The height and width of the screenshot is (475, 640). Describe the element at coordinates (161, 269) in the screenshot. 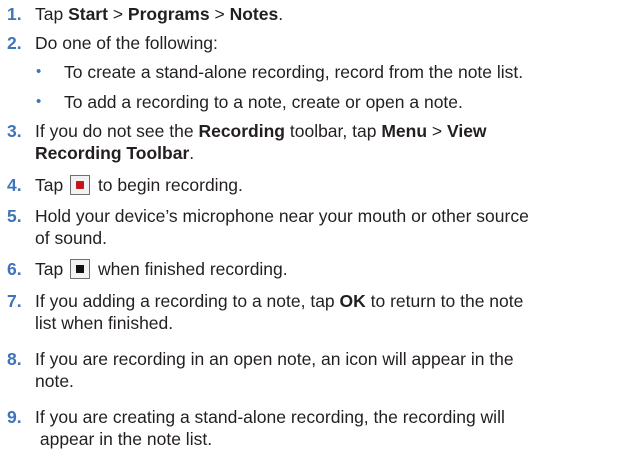

I see `step-text: Tap when finished recording.` at that location.